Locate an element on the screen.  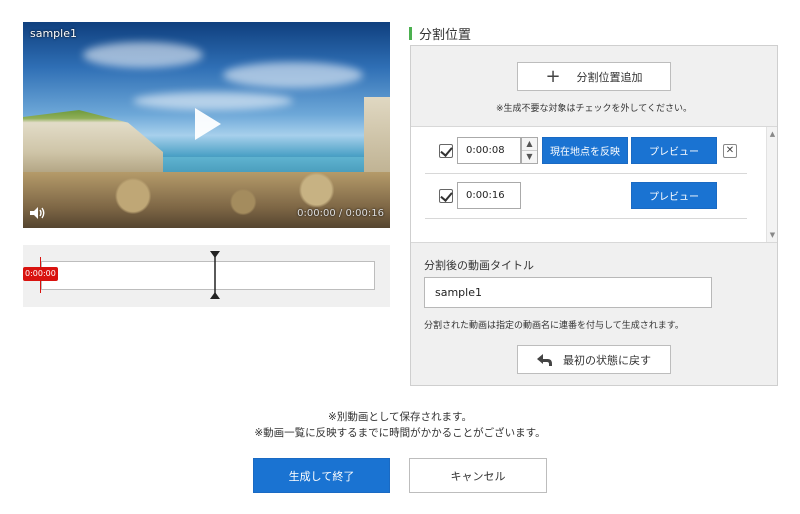
scroll-up-icon: ▲ is located at coordinates (772, 134).